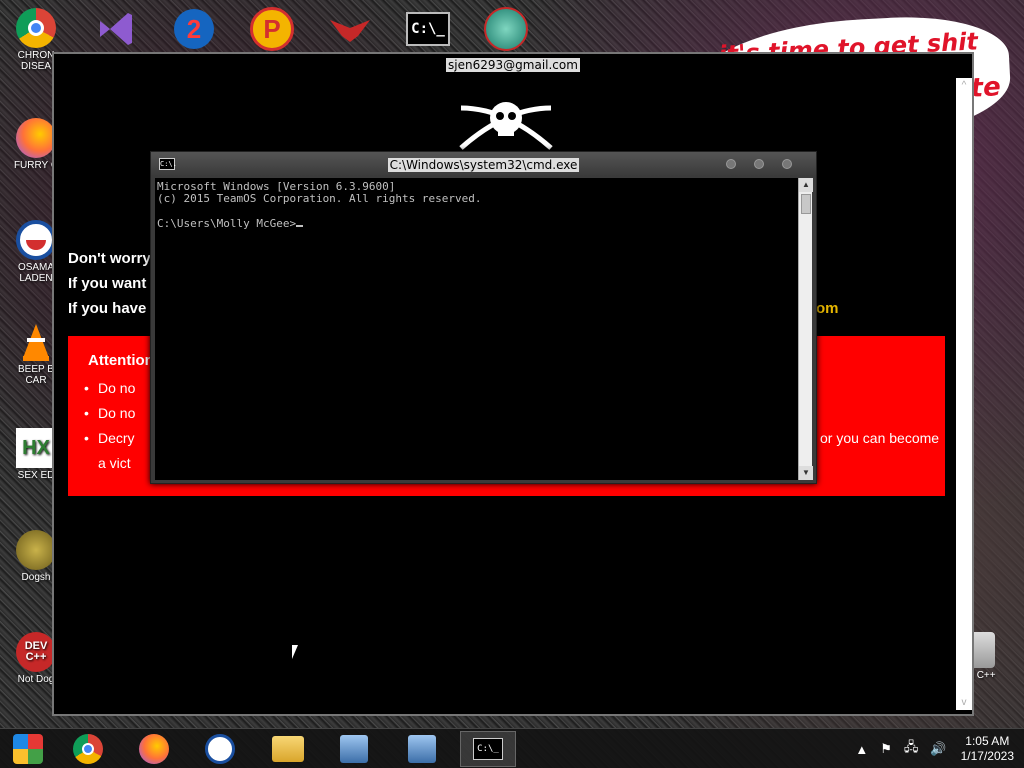 This screenshot has width=1024, height=768. I want to click on scroll-up-icon: ^, so click(964, 85).